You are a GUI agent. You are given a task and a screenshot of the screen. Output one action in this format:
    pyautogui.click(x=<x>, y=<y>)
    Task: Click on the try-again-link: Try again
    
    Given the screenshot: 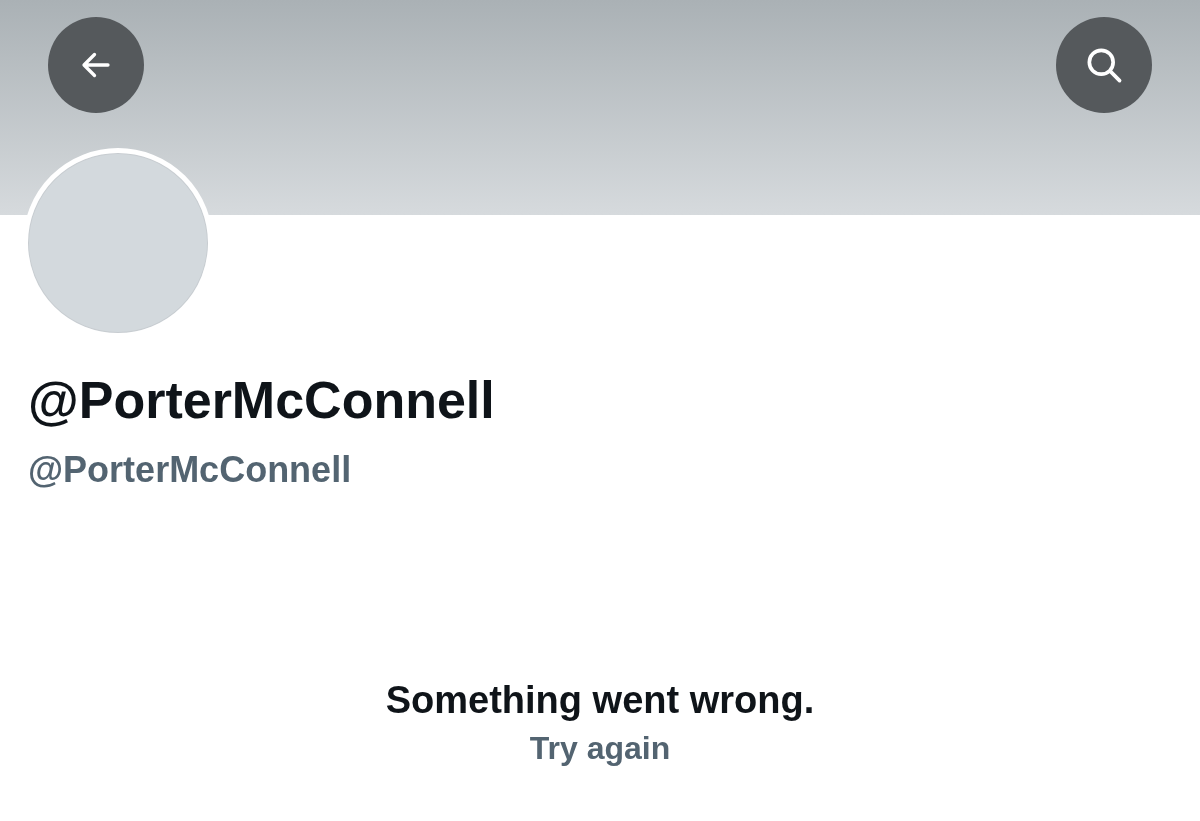 What is the action you would take?
    pyautogui.click(x=600, y=748)
    